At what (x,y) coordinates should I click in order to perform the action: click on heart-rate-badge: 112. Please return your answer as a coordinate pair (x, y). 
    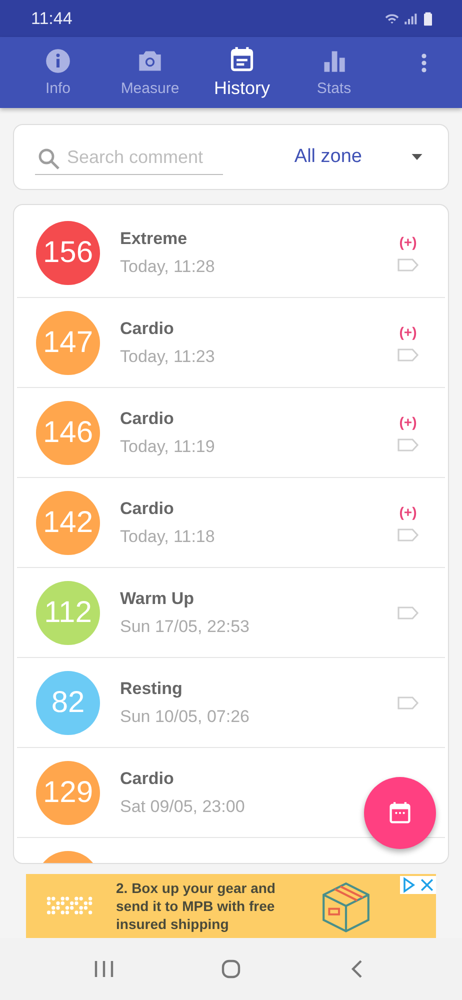
    Looking at the image, I should click on (68, 612).